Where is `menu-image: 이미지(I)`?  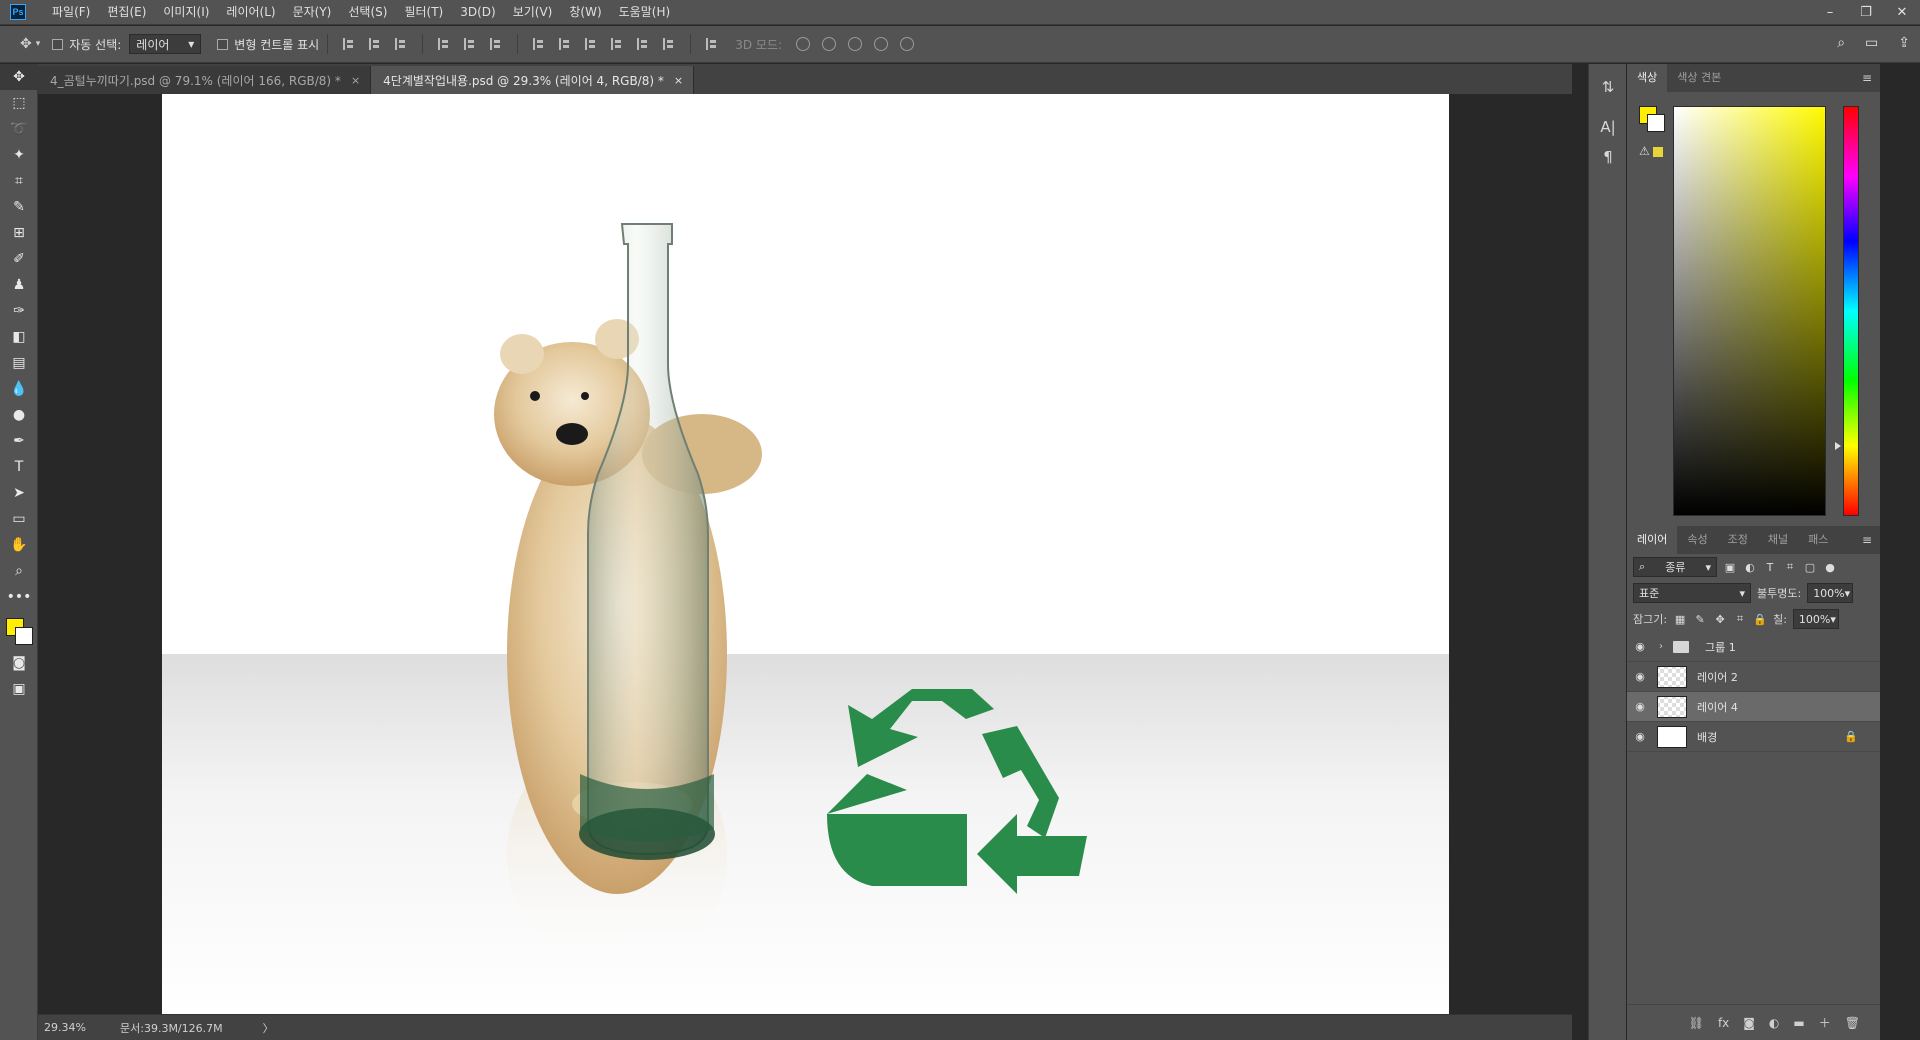
menu-image: 이미지(I) is located at coordinates (186, 12).